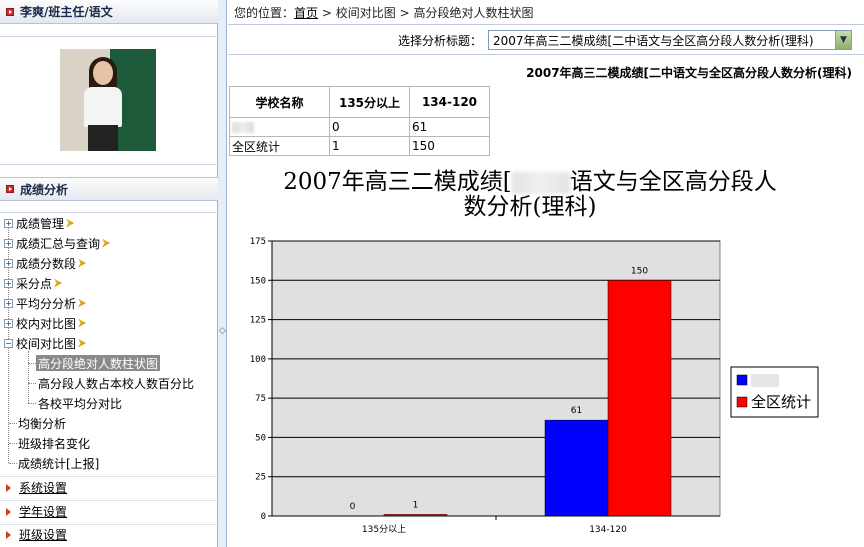 This screenshot has width=864, height=547. I want to click on data-label: 1, so click(416, 505).